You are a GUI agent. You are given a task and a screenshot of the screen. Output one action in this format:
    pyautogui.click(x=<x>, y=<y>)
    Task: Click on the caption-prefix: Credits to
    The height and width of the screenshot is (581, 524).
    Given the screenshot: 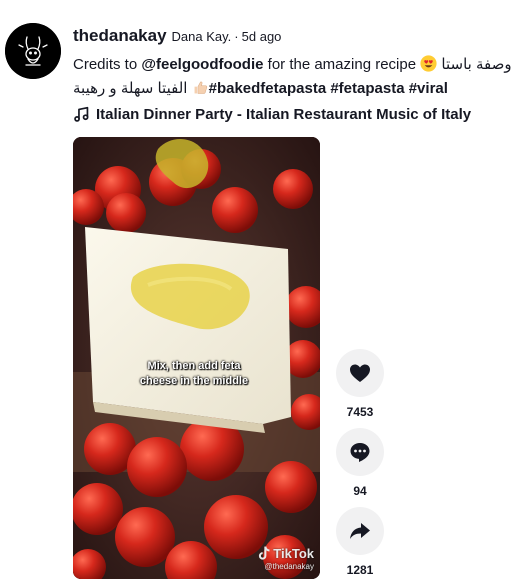 What is the action you would take?
    pyautogui.click(x=107, y=64)
    